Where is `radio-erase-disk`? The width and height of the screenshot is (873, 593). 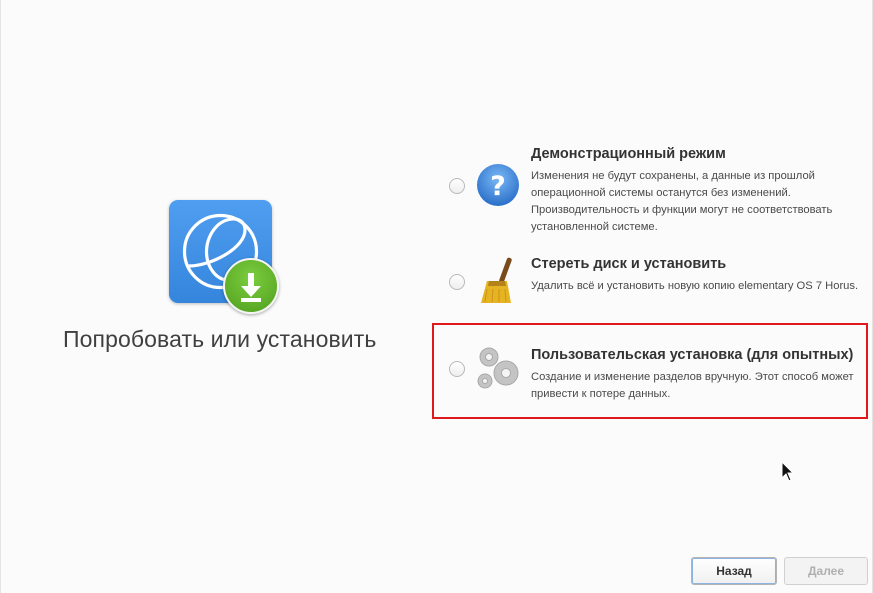 radio-erase-disk is located at coordinates (457, 282).